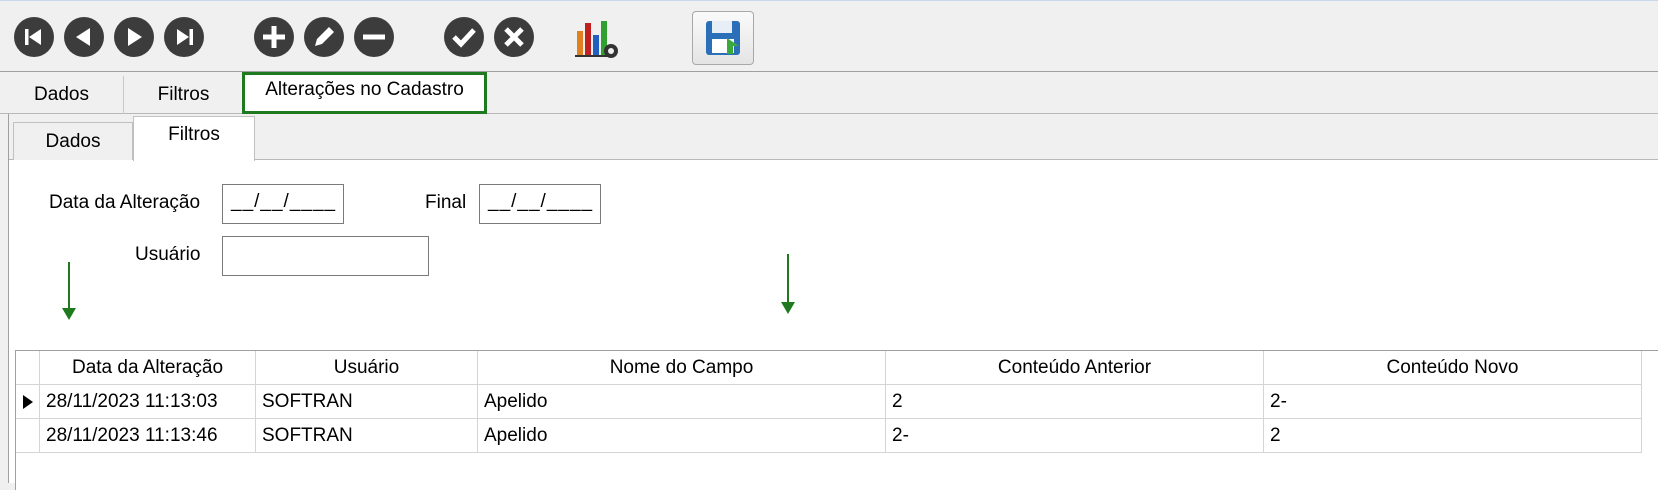 The image size is (1658, 490). What do you see at coordinates (829, 36) in the screenshot?
I see `toolbar` at bounding box center [829, 36].